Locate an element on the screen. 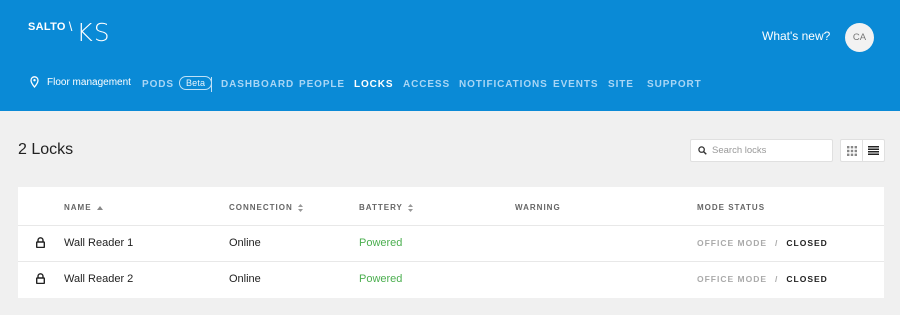 Image resolution: width=900 pixels, height=315 pixels. nav-item-people: PEOPLE is located at coordinates (322, 84).